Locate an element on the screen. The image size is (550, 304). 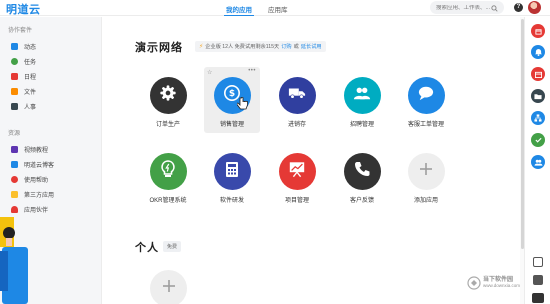
add-app-button: 添加应用 is located at coordinates (426, 176).